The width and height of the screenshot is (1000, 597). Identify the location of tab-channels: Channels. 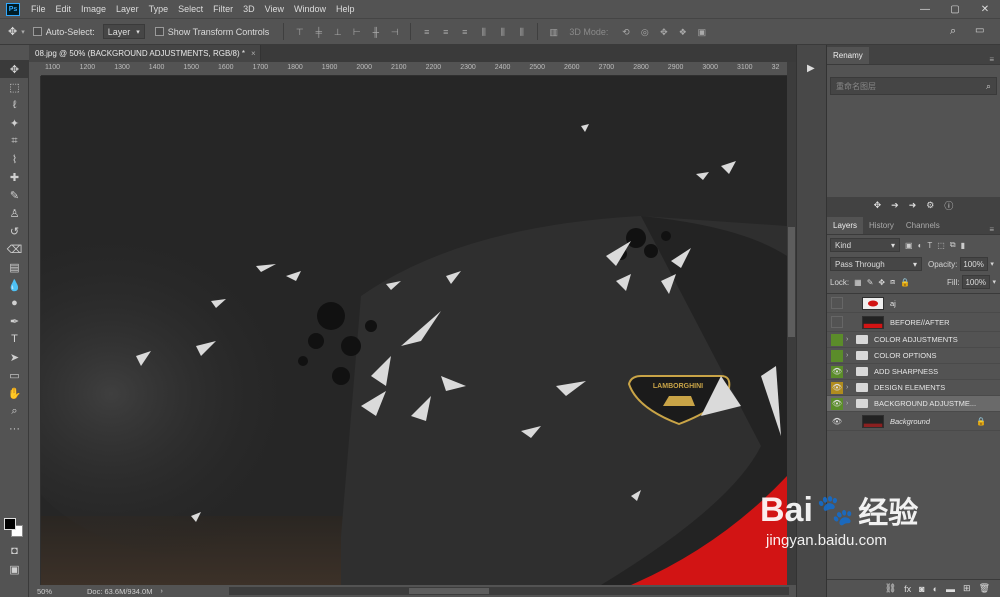
(923, 225).